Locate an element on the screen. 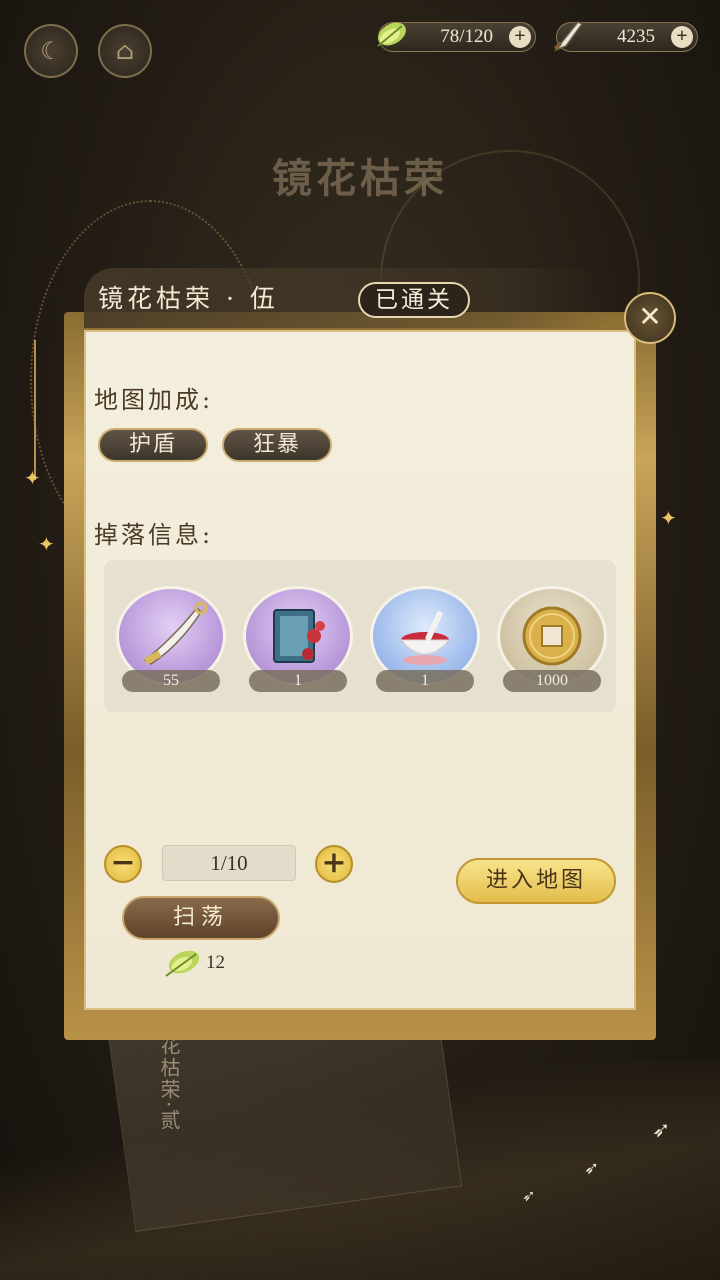 The width and height of the screenshot is (720, 1280). decor-line is located at coordinates (35, 410).